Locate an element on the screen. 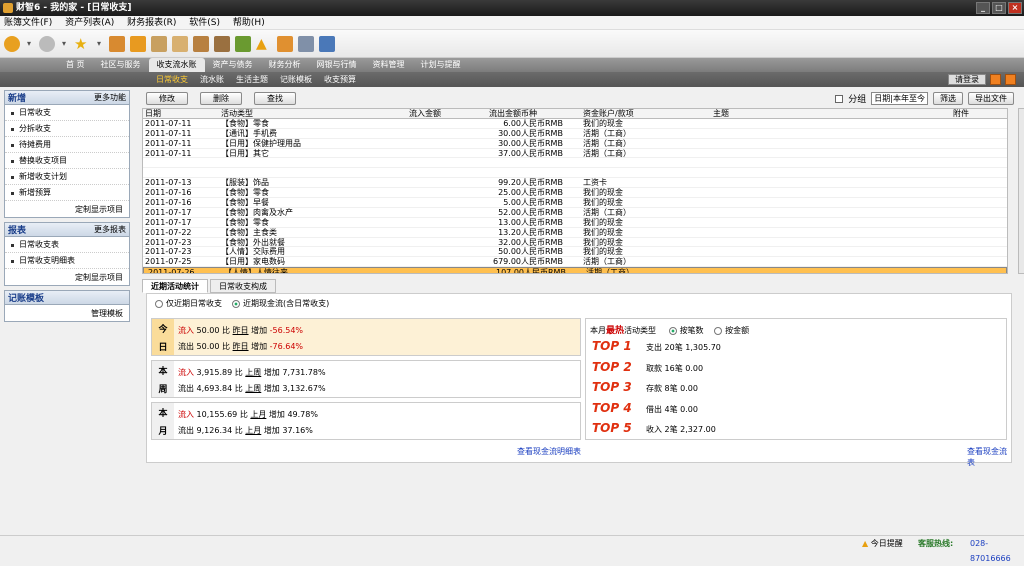  menu-help: 帮助(H) is located at coordinates (249, 23).